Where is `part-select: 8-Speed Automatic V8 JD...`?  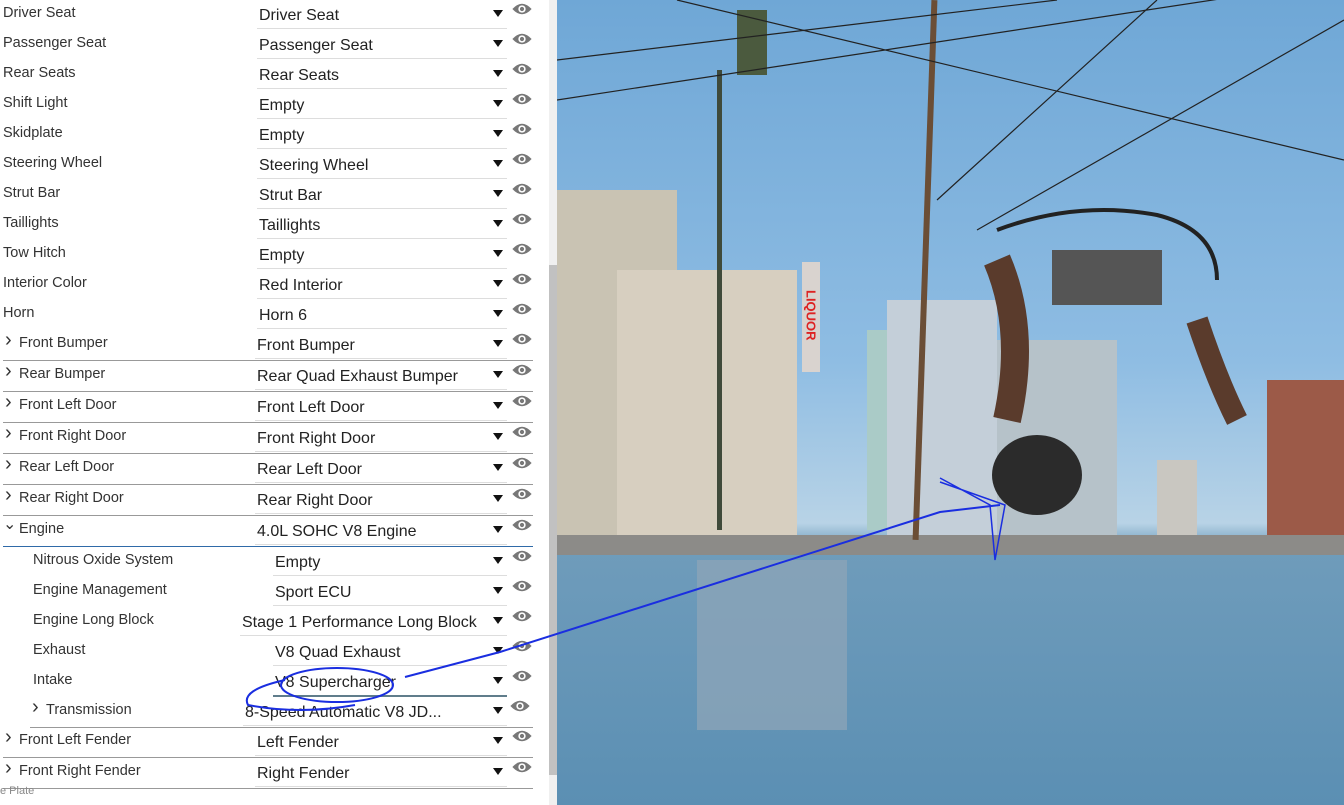
part-select: 8-Speed Automatic V8 JD... is located at coordinates (375, 713).